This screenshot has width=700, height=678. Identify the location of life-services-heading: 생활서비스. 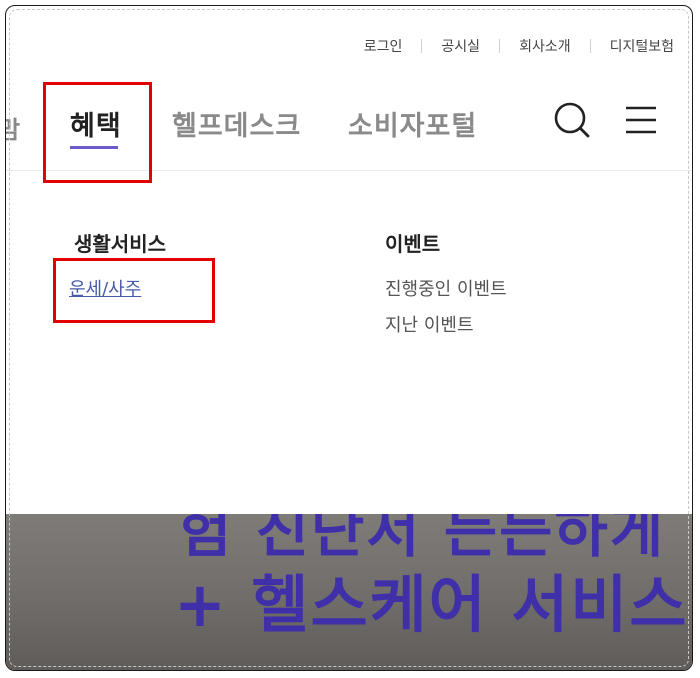
(120, 244).